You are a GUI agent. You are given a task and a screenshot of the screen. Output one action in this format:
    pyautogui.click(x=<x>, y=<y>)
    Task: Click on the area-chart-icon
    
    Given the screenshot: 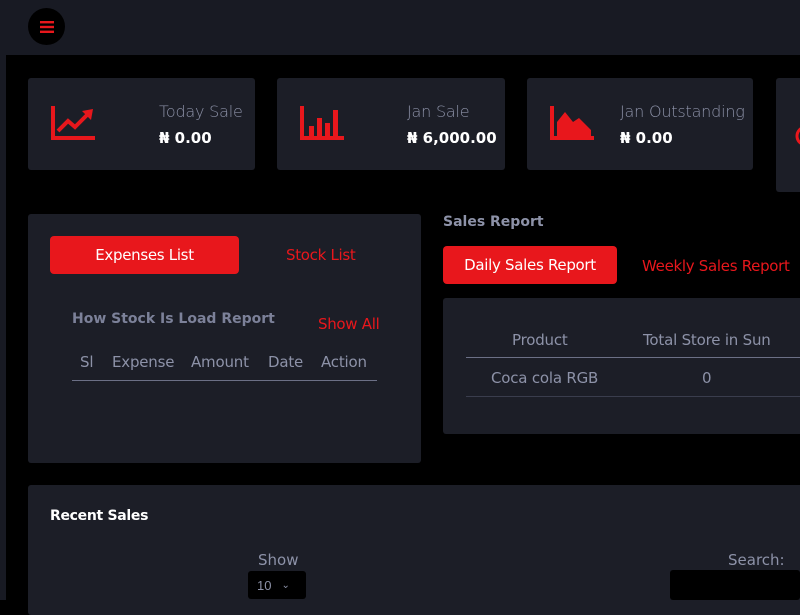 What is the action you would take?
    pyautogui.click(x=572, y=123)
    